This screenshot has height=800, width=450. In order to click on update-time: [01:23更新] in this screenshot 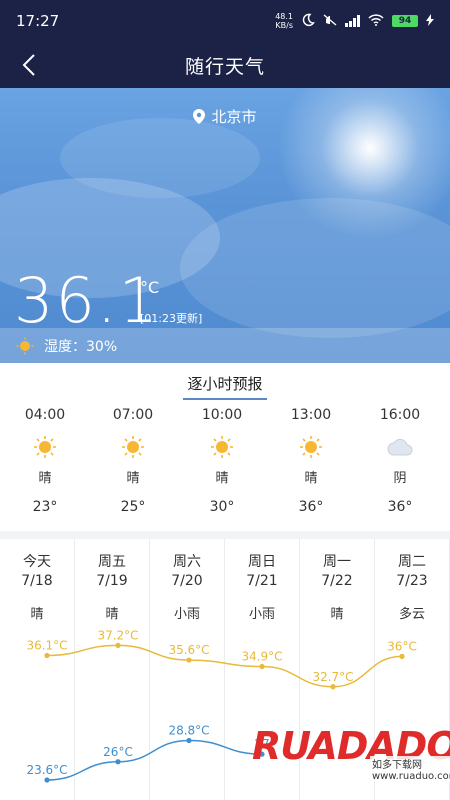, I will do `click(171, 318)`.